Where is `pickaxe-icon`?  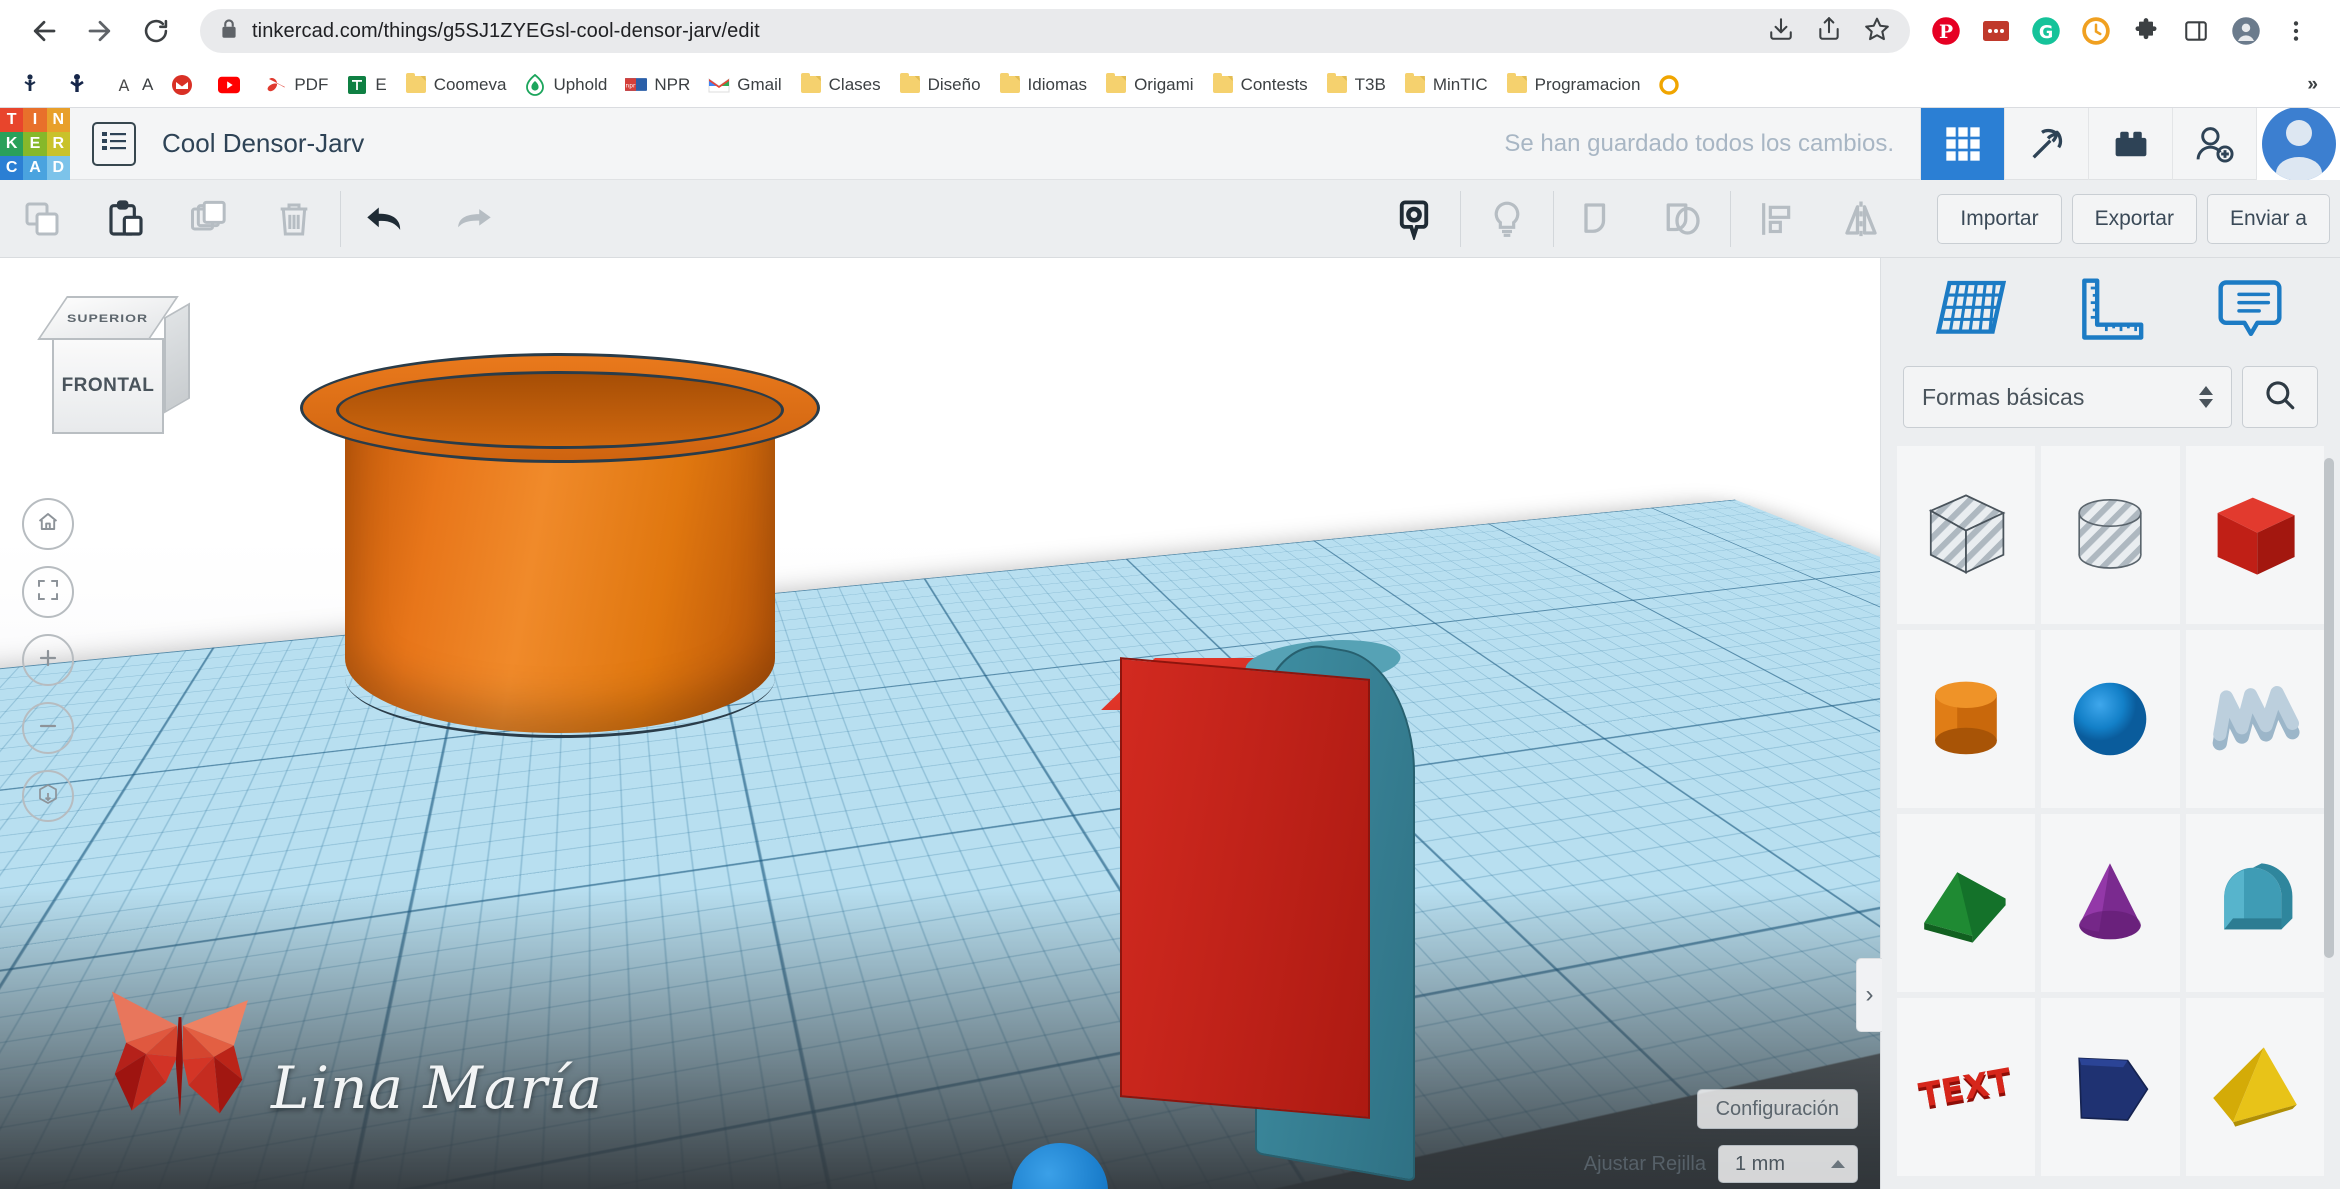 pickaxe-icon is located at coordinates (2046, 143).